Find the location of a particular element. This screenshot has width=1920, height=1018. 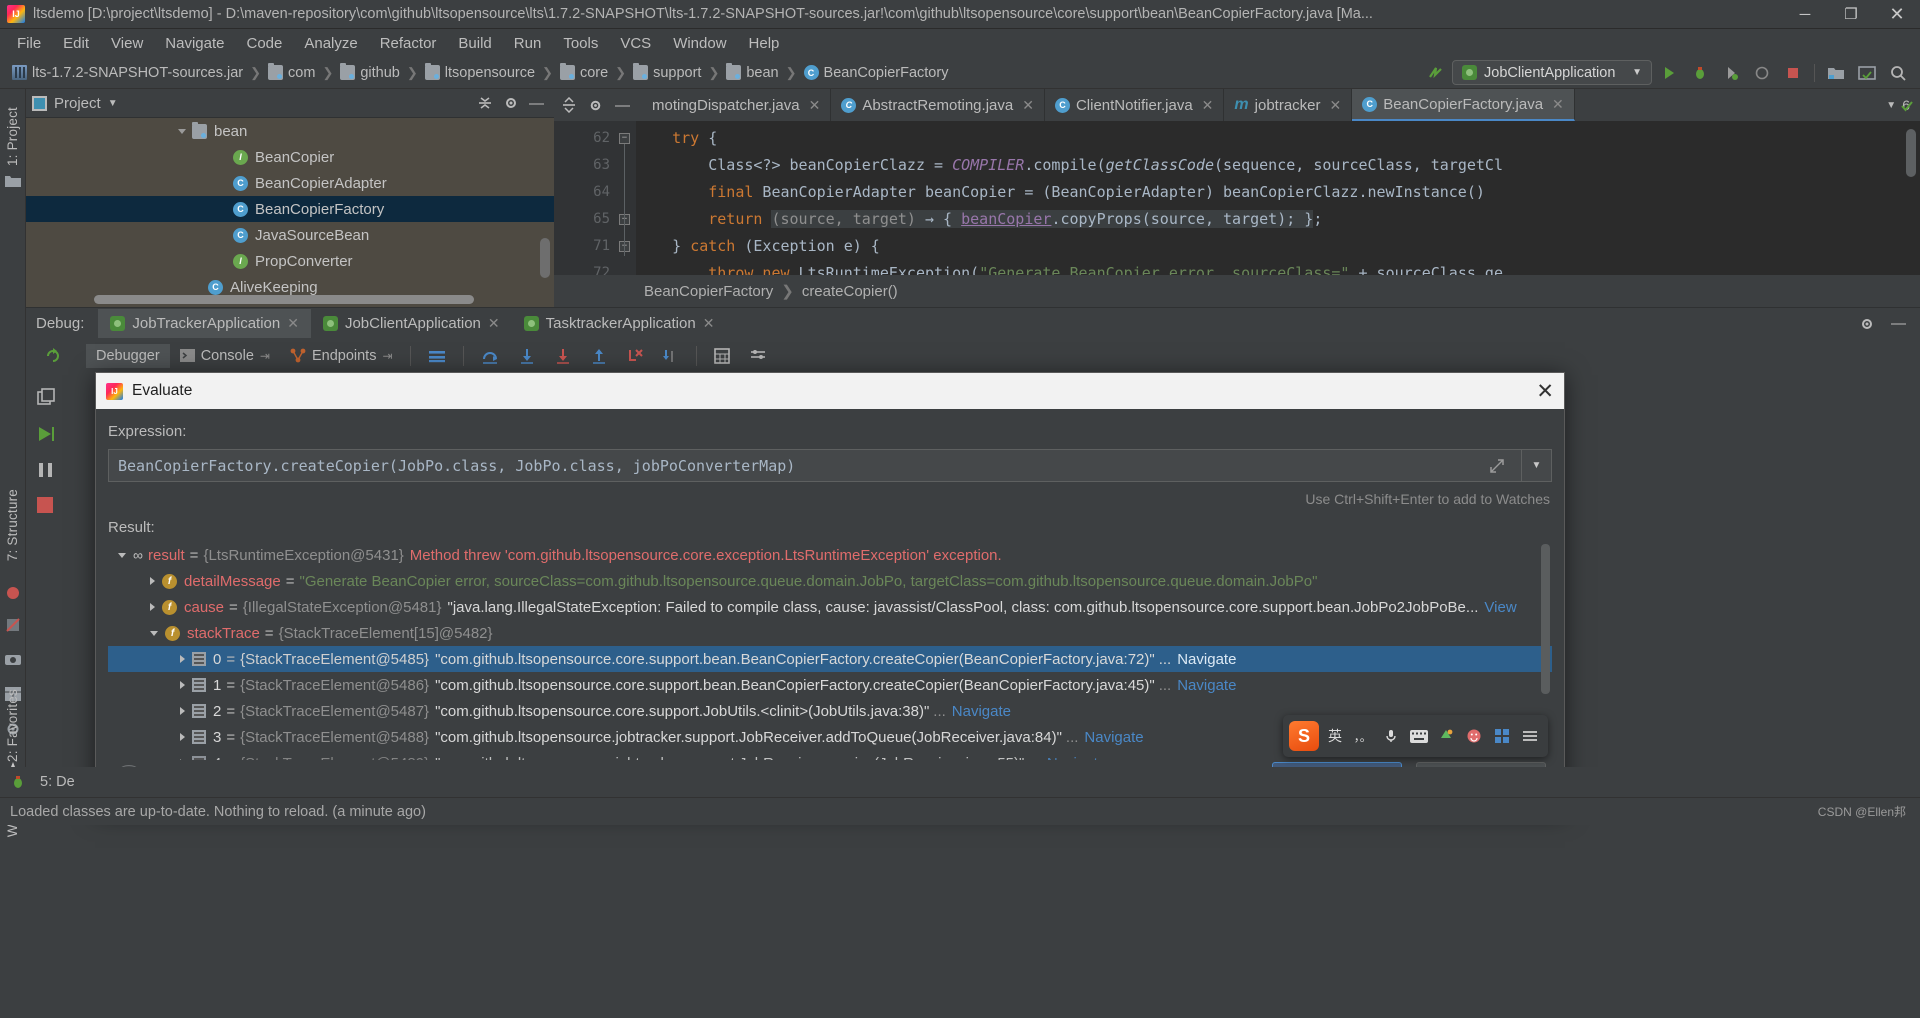

close-dialog-button: ✕ is located at coordinates (1545, 391).